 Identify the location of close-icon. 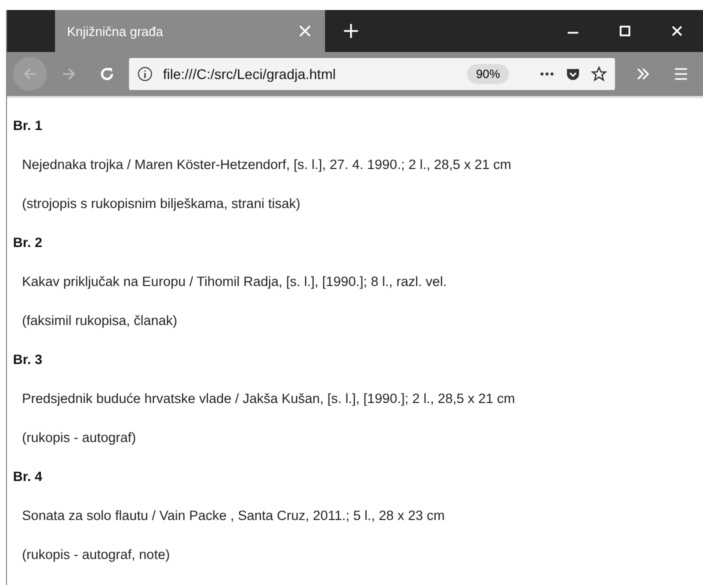
(677, 31).